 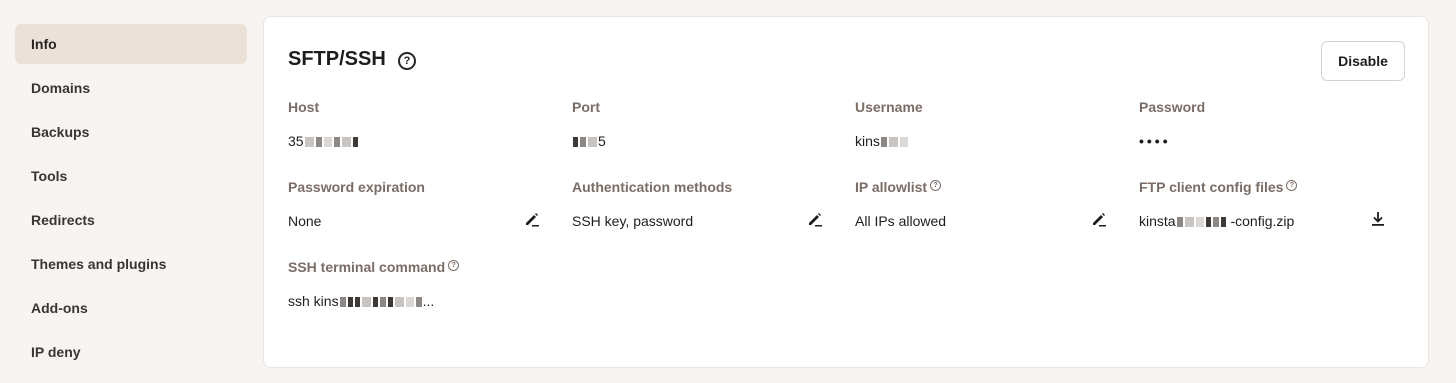 I want to click on sidebar-item-domains: Domains, so click(x=131, y=88).